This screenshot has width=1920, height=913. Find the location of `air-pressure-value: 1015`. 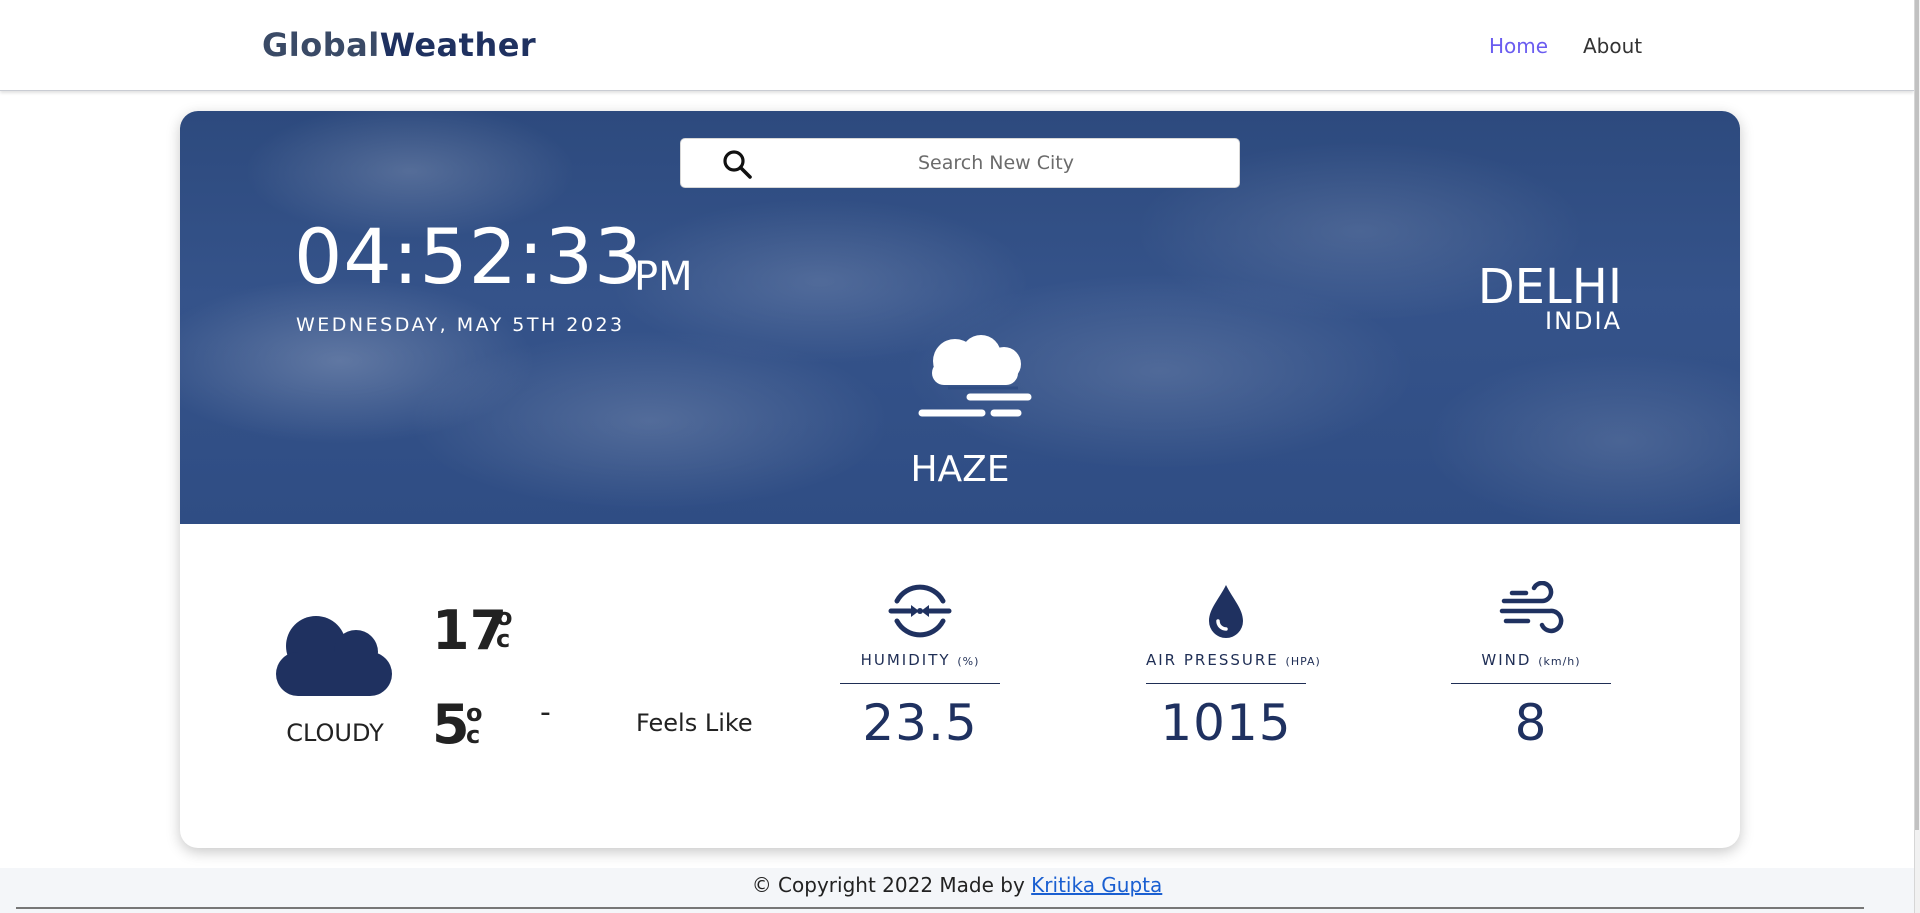

air-pressure-value: 1015 is located at coordinates (1226, 723).